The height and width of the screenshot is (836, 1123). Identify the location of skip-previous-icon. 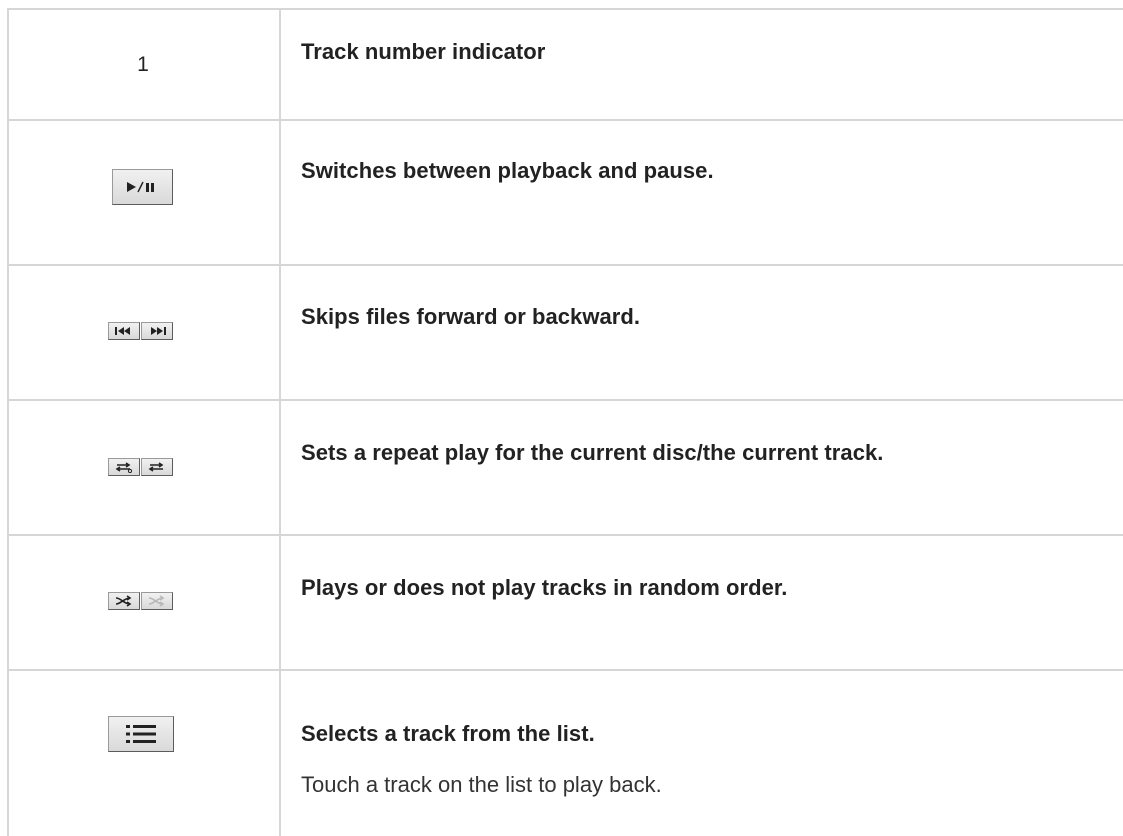
(122, 331).